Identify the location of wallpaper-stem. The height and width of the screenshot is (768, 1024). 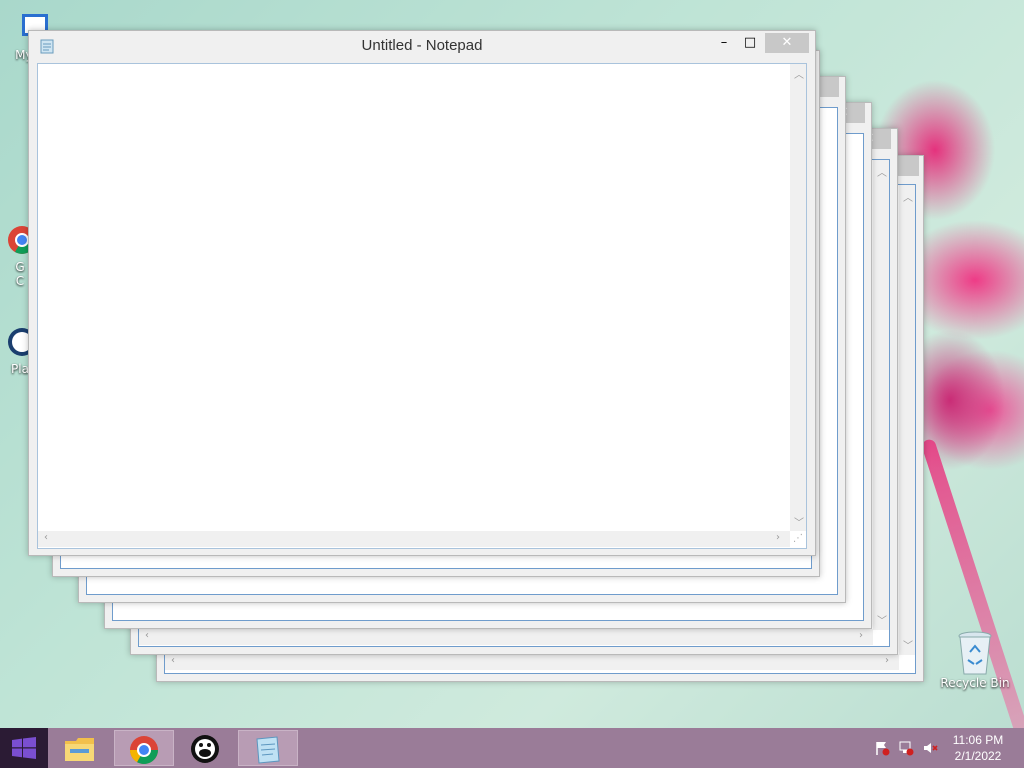
(972, 597).